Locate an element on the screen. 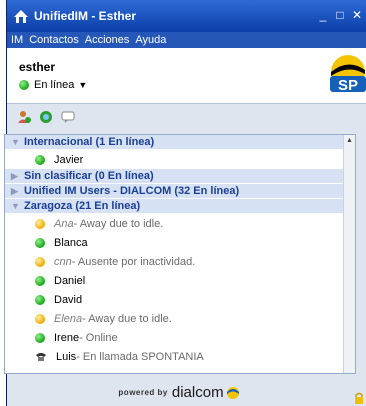  close-icon: ✕ is located at coordinates (357, 16).